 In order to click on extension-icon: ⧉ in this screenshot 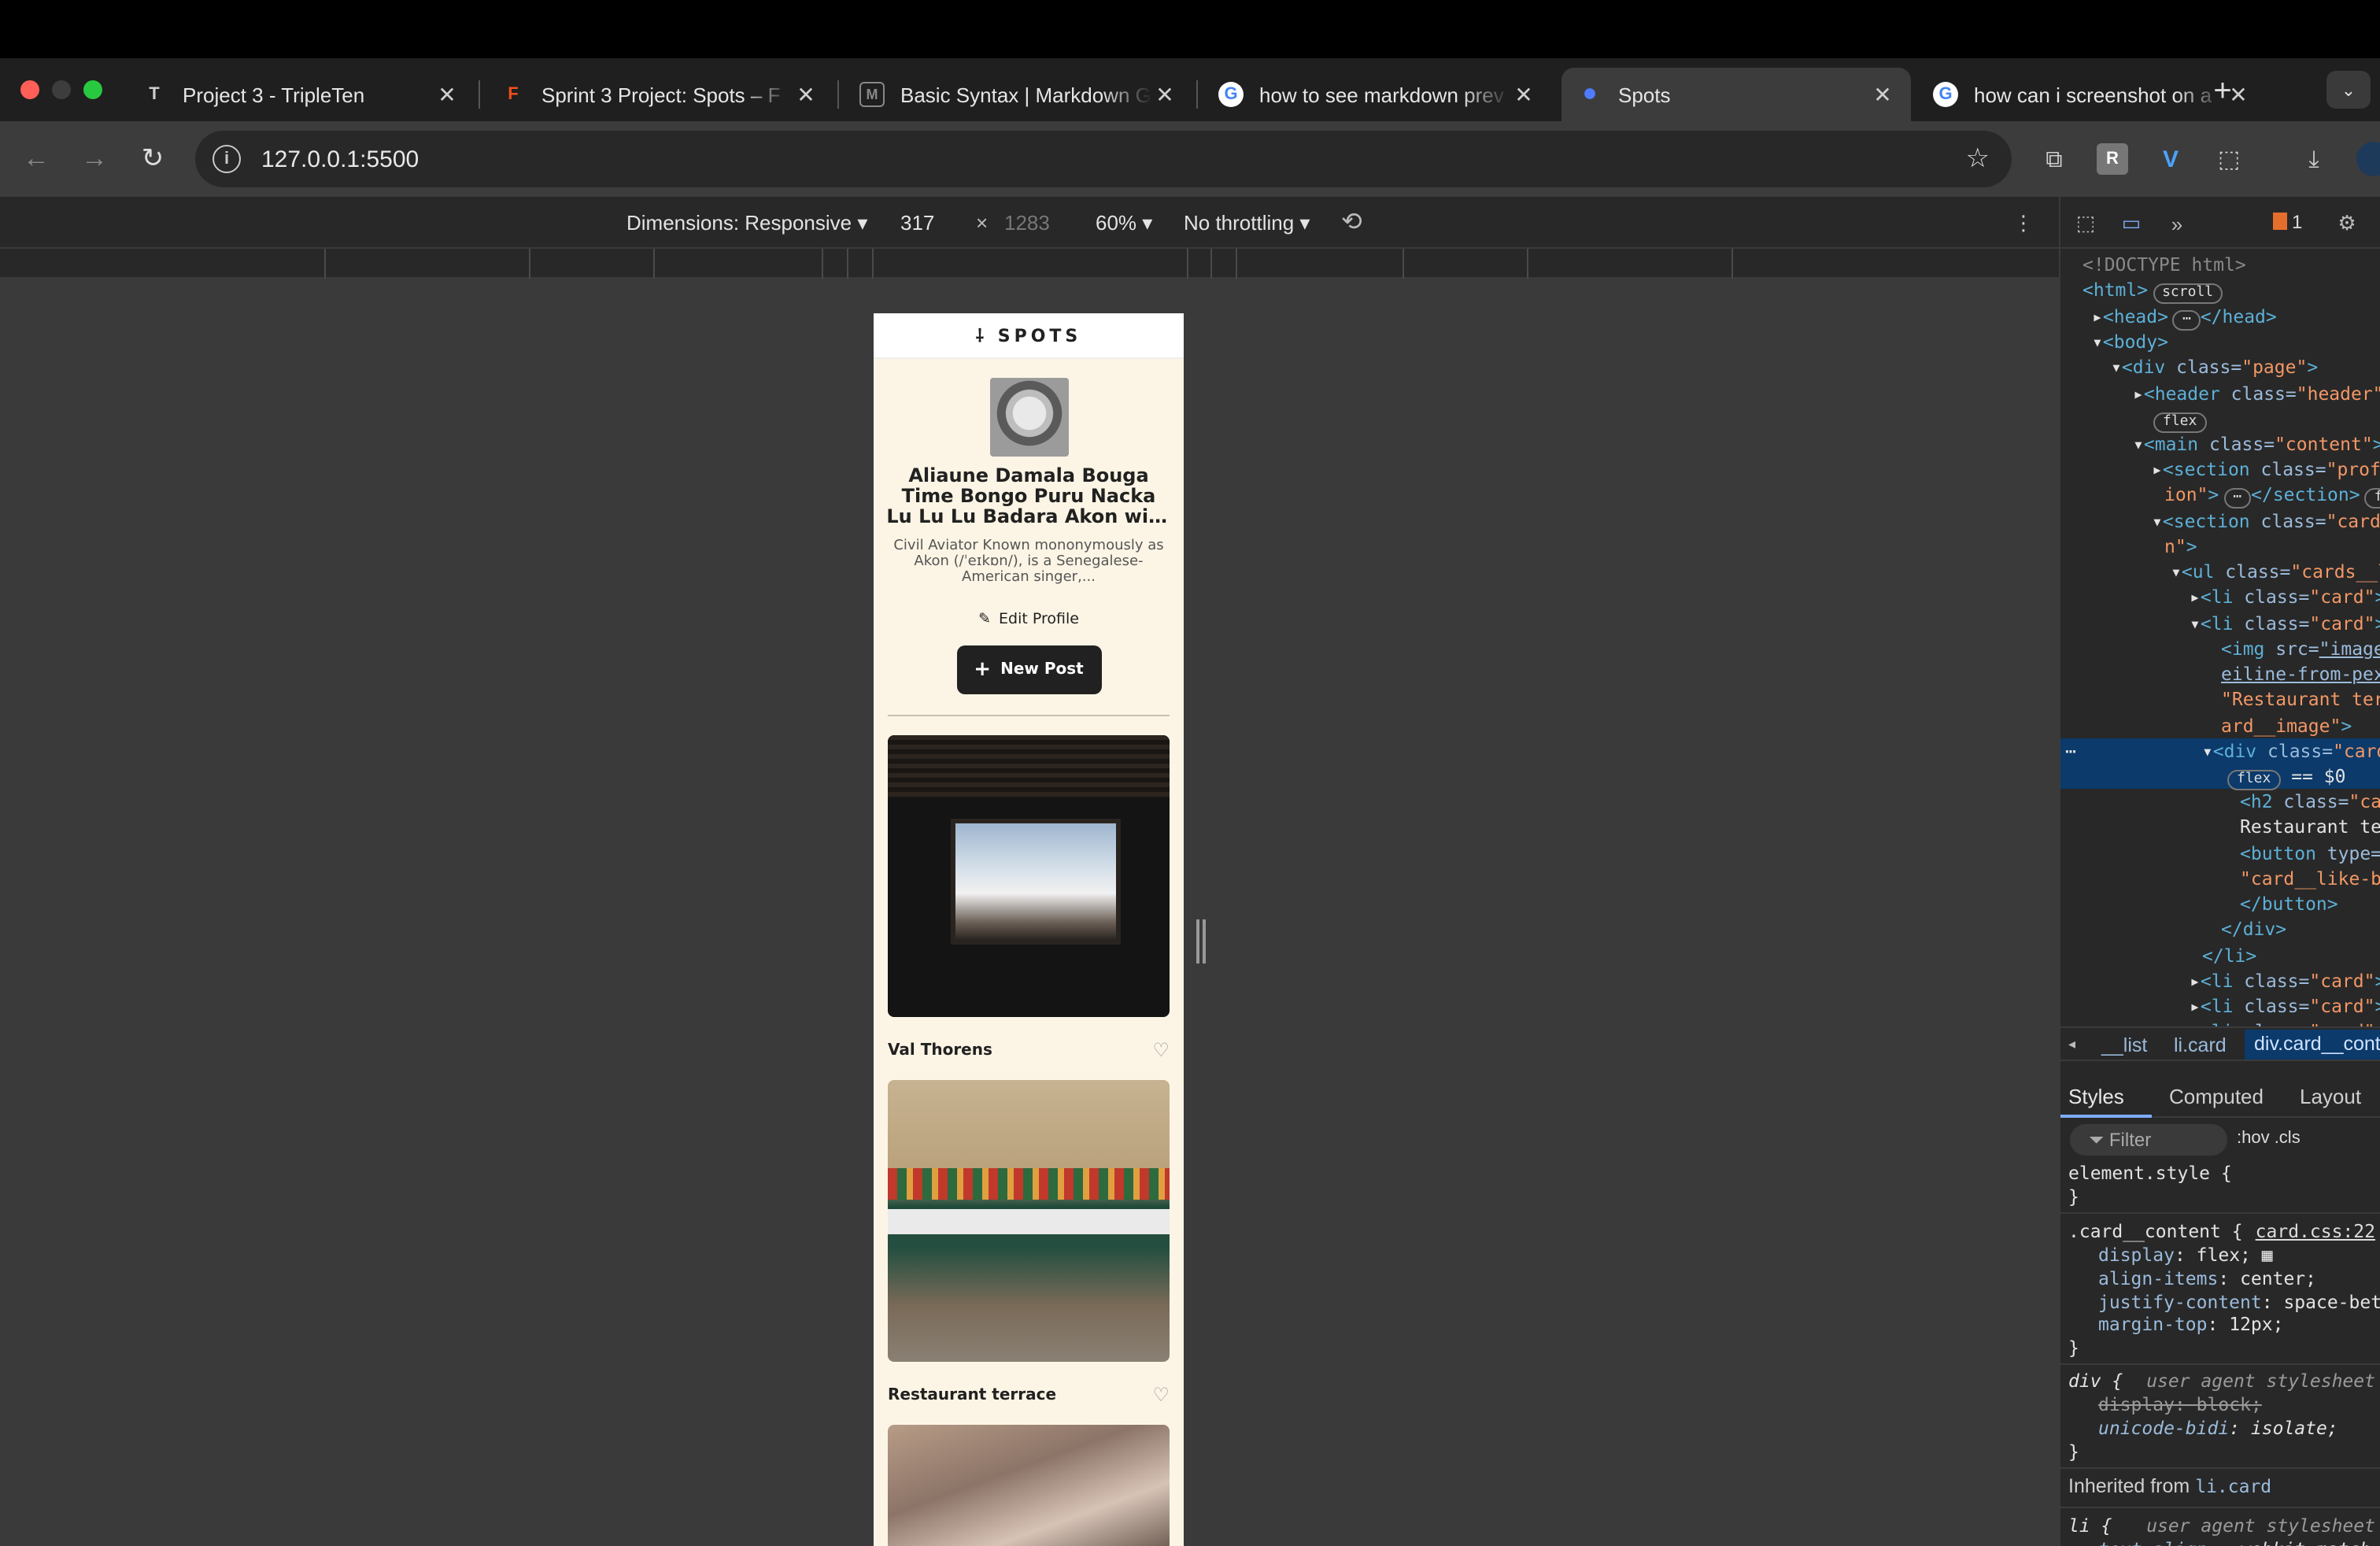, I will do `click(2054, 159)`.